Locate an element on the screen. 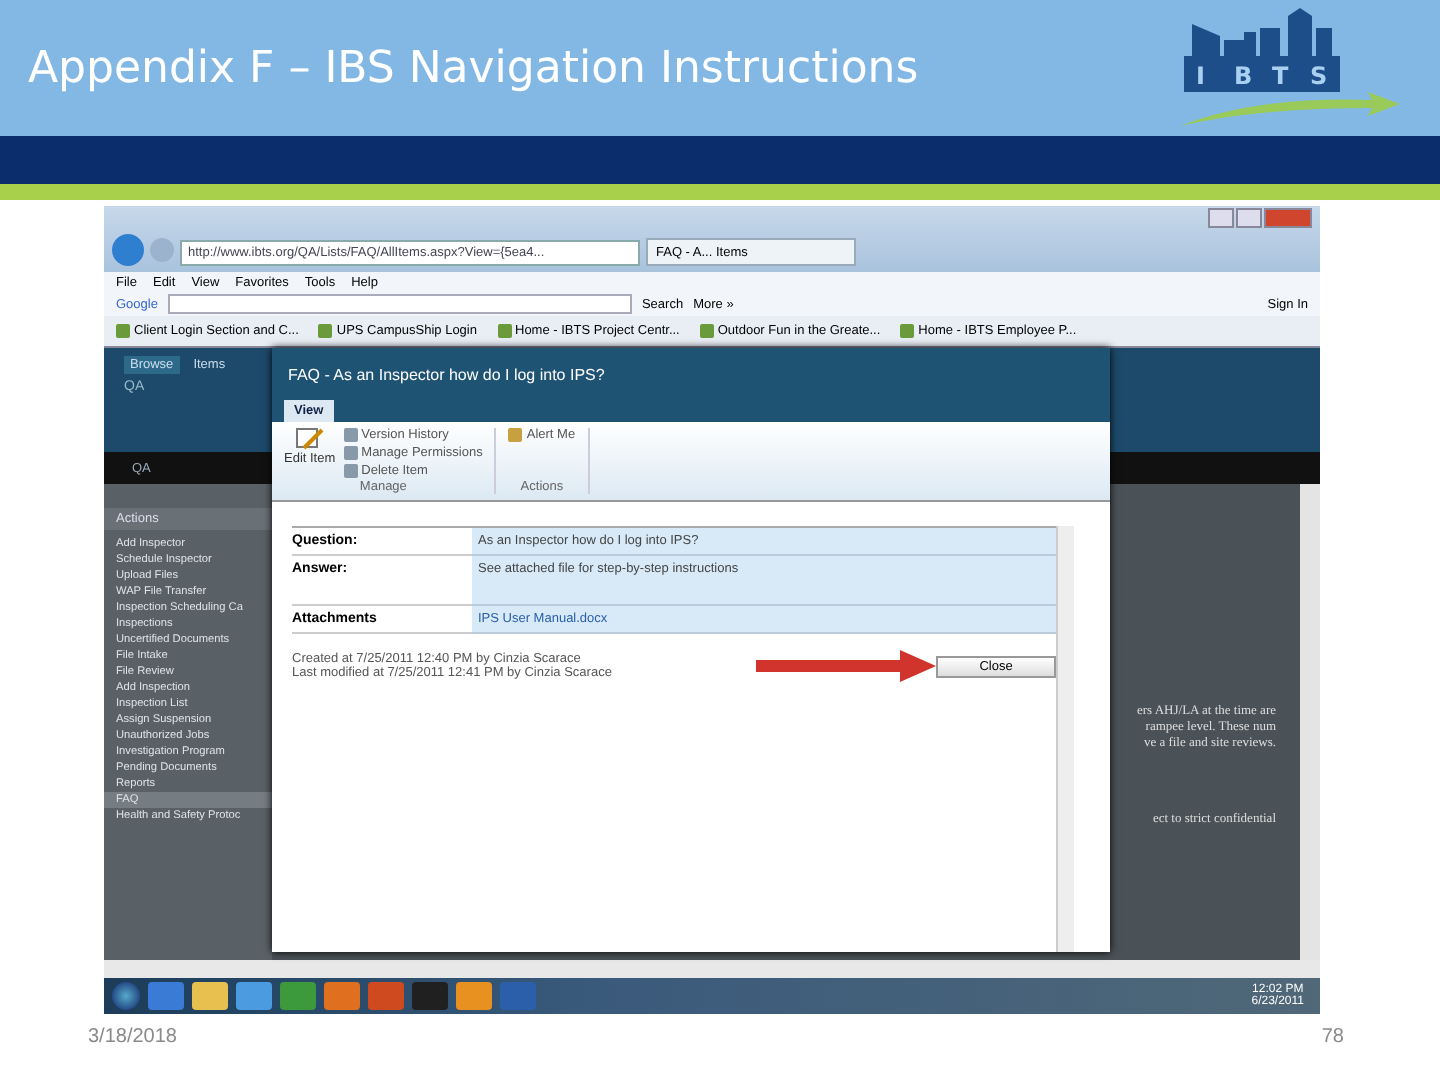  arrow-icon is located at coordinates (846, 666).